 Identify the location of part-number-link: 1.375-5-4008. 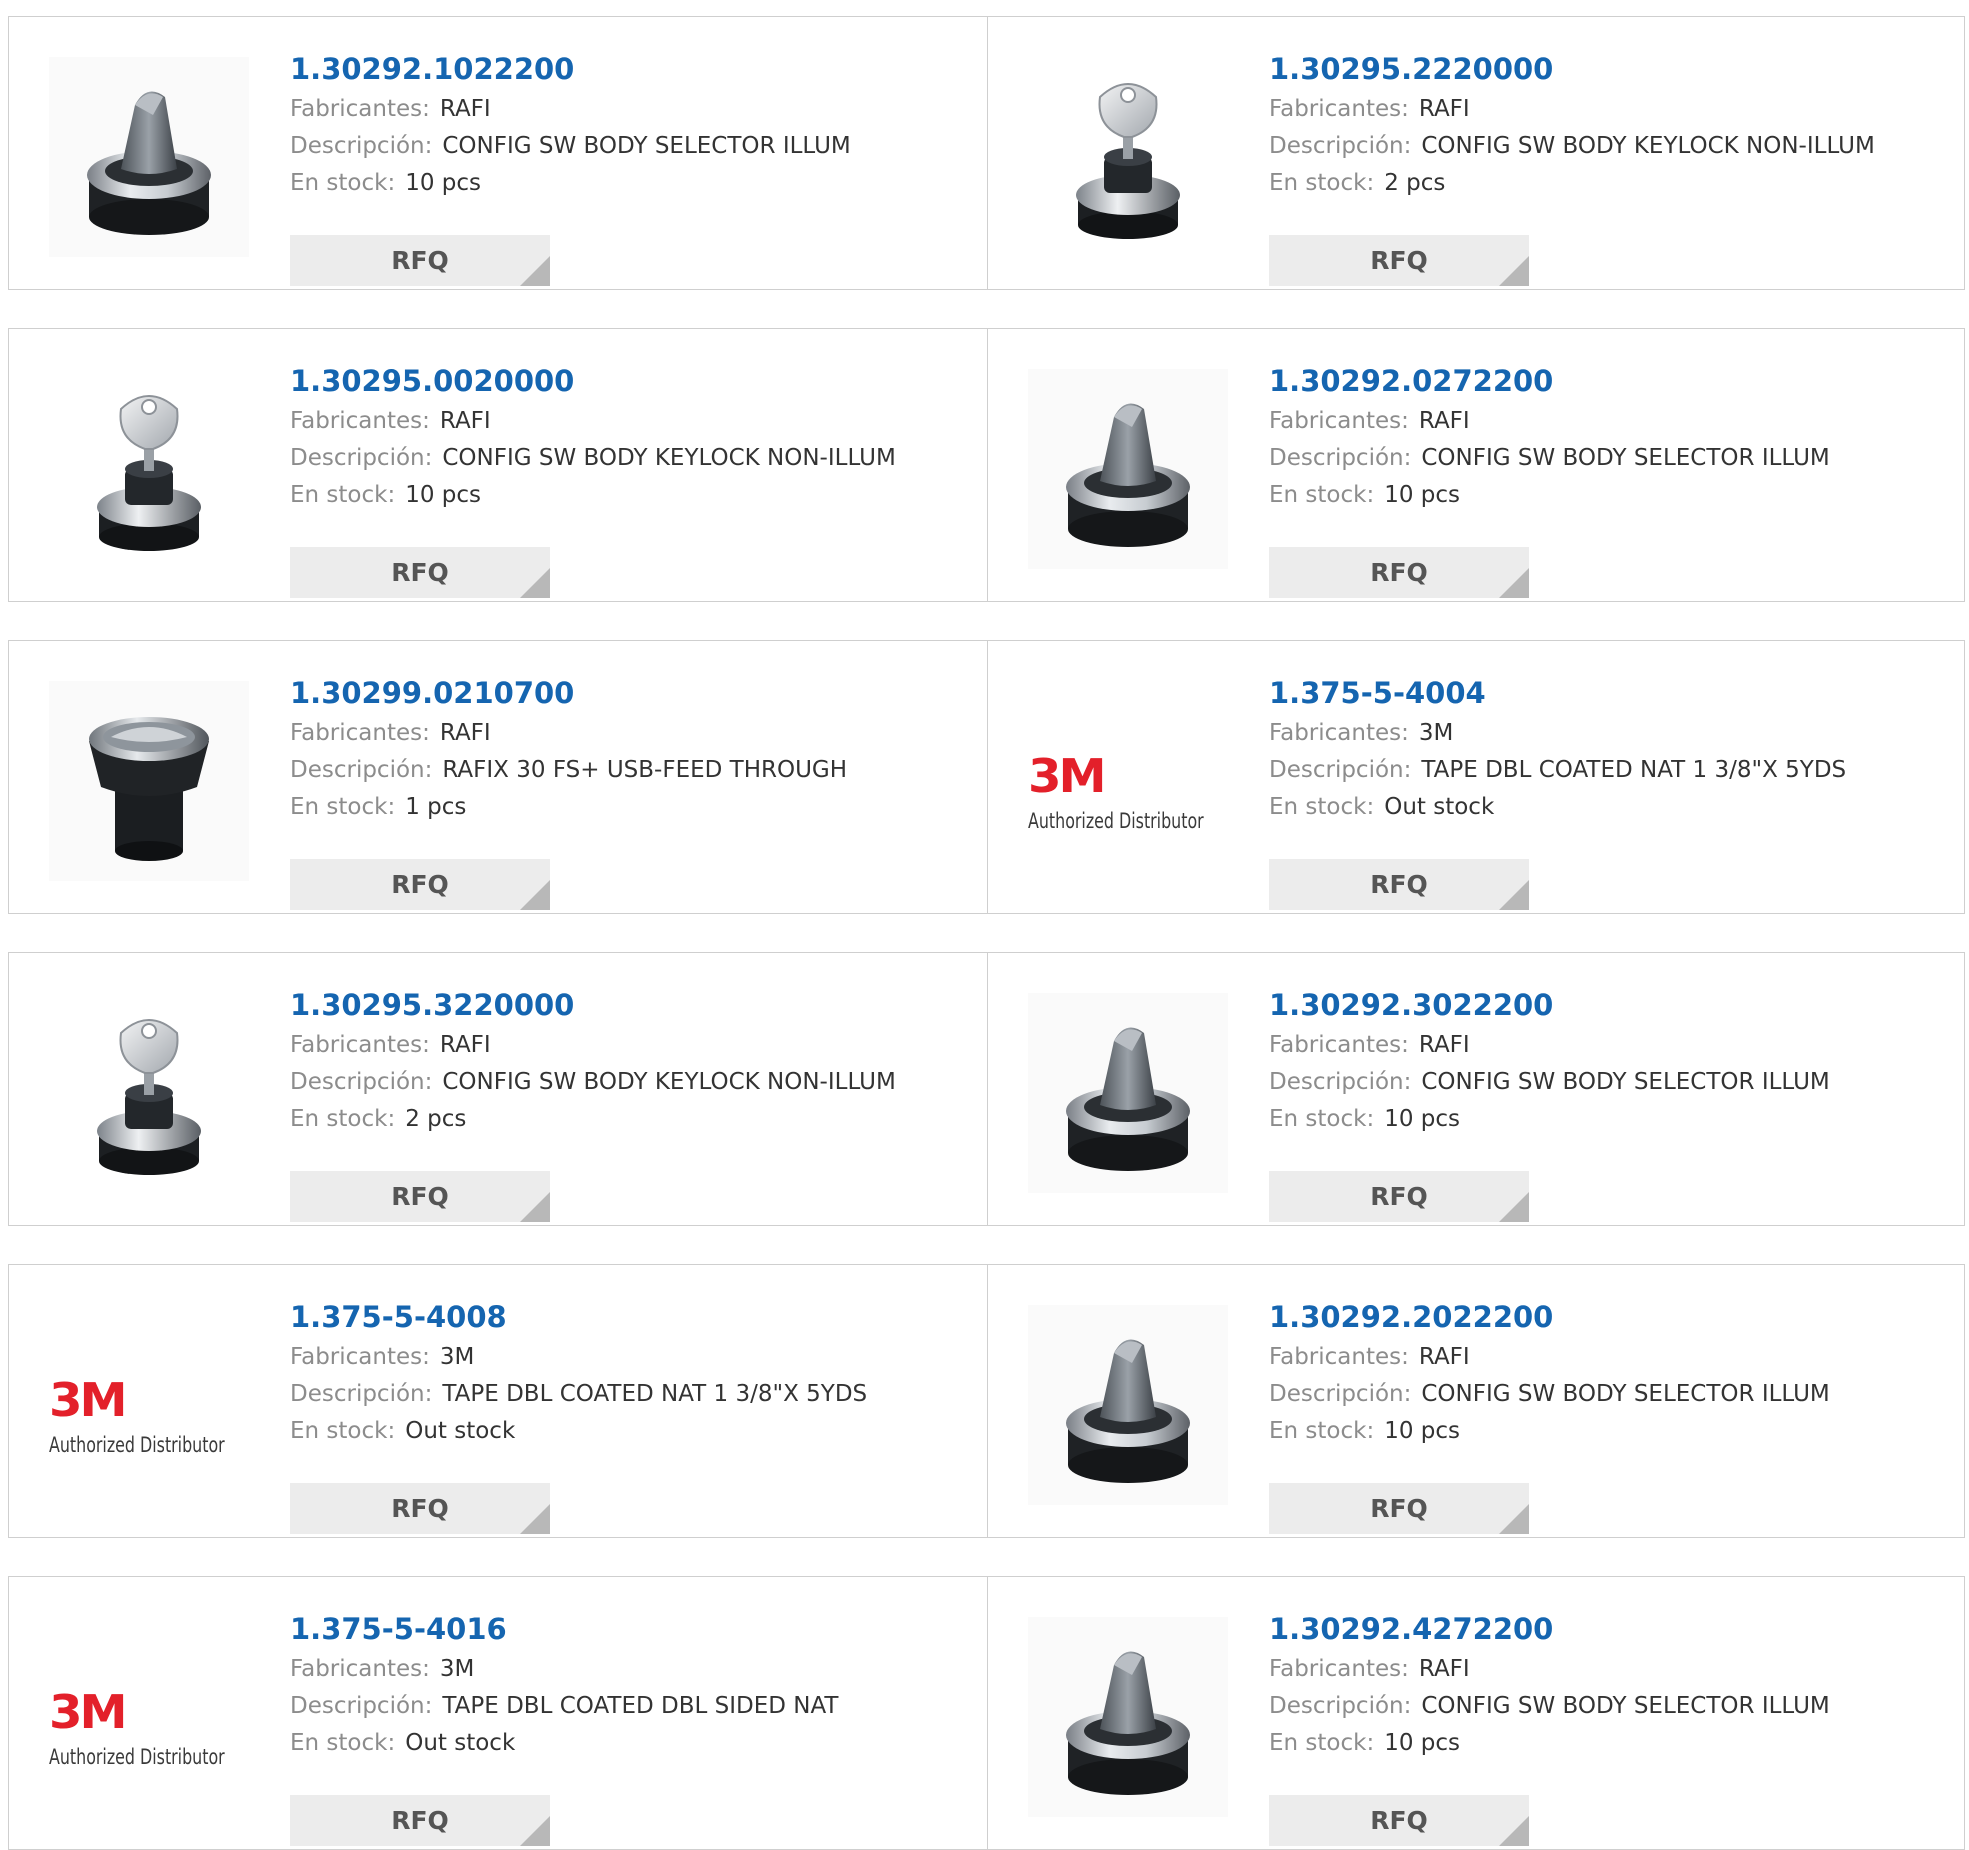
(630, 1317).